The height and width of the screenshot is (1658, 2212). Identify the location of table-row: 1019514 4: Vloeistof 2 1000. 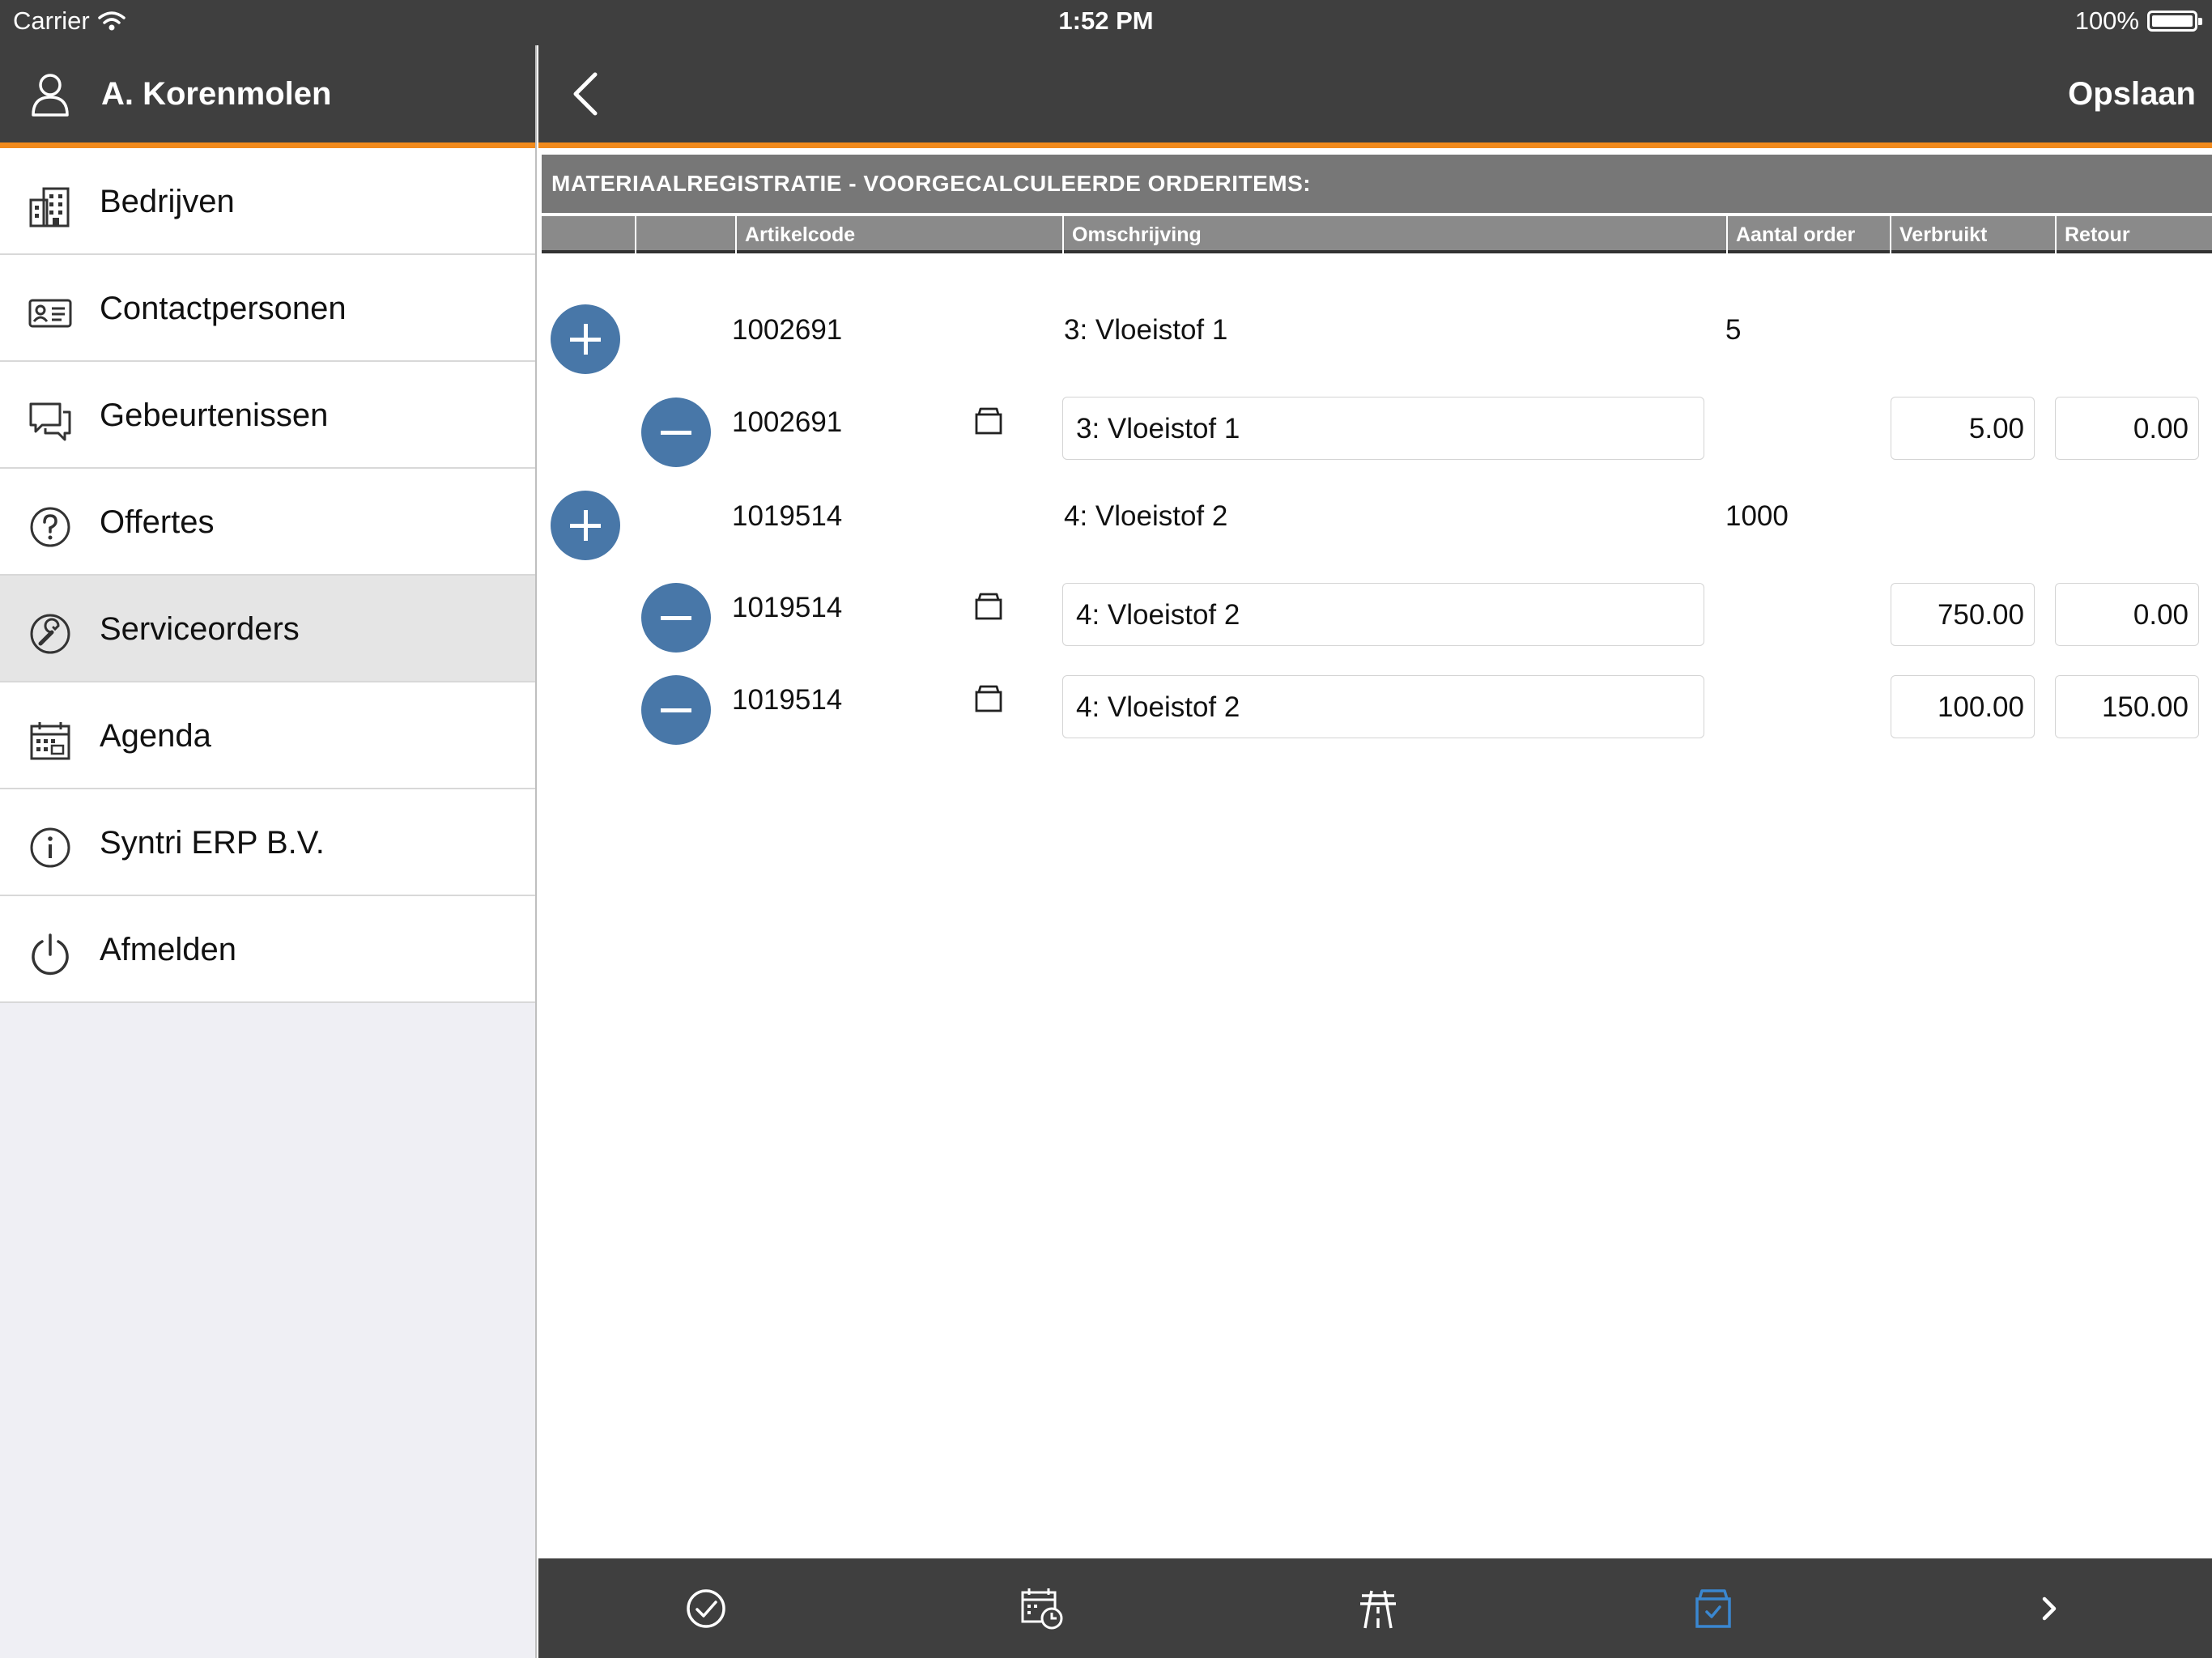
(1375, 501).